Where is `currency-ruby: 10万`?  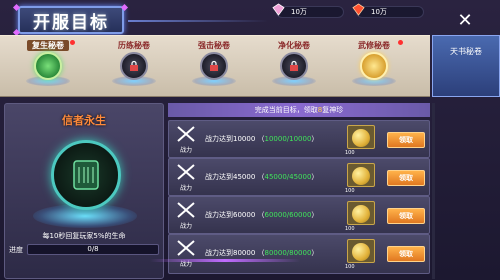
currency-ruby: 10万 is located at coordinates (388, 11).